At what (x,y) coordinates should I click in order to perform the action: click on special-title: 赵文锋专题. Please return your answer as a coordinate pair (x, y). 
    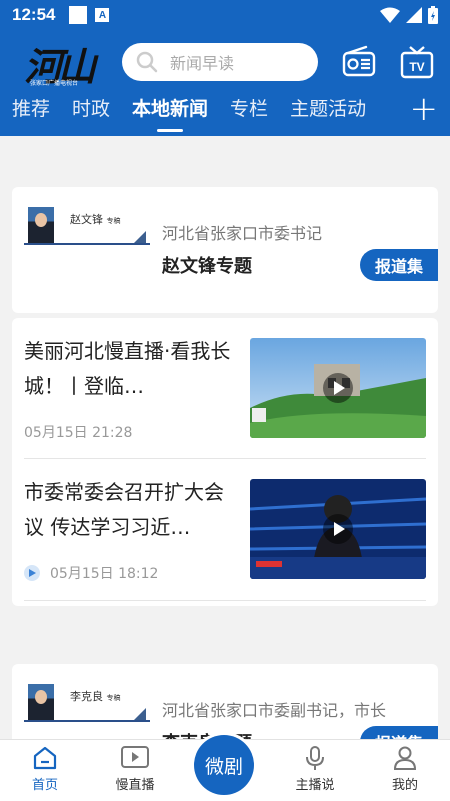
    Looking at the image, I should click on (207, 266).